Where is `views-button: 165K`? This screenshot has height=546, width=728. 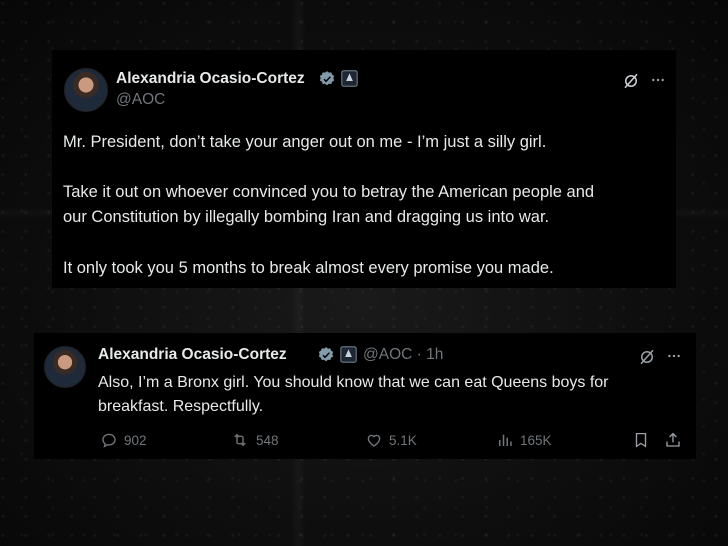
views-button: 165K is located at coordinates (524, 440).